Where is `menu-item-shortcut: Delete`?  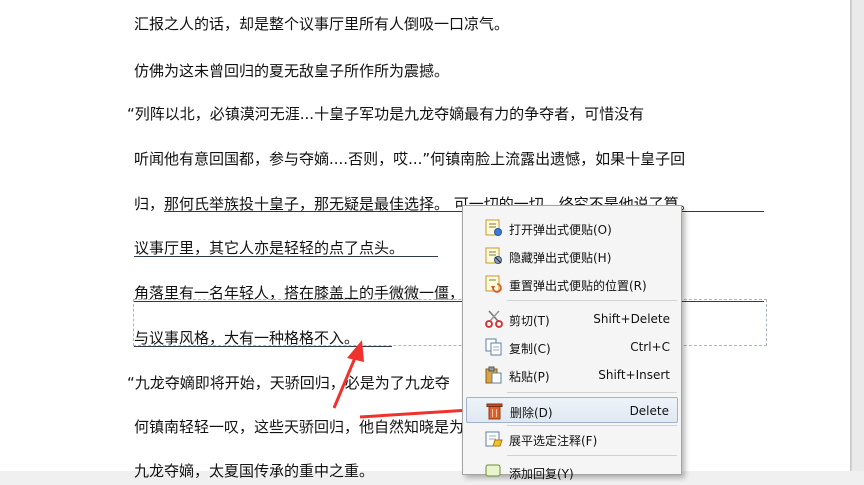 menu-item-shortcut: Delete is located at coordinates (649, 411).